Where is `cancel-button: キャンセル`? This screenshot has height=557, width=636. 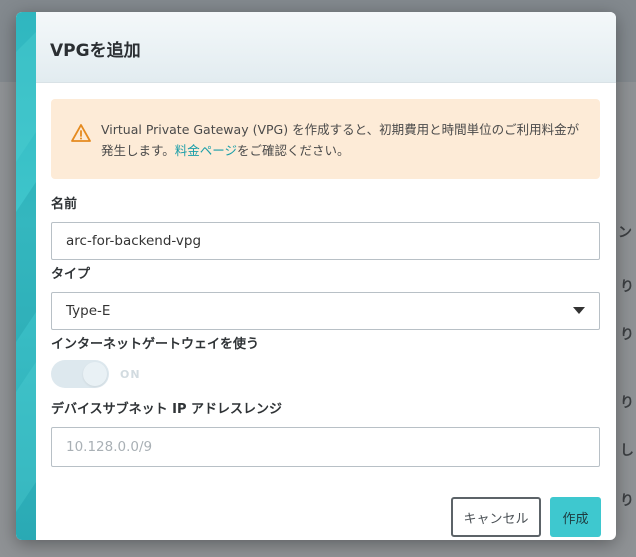
cancel-button: キャンセル is located at coordinates (496, 517).